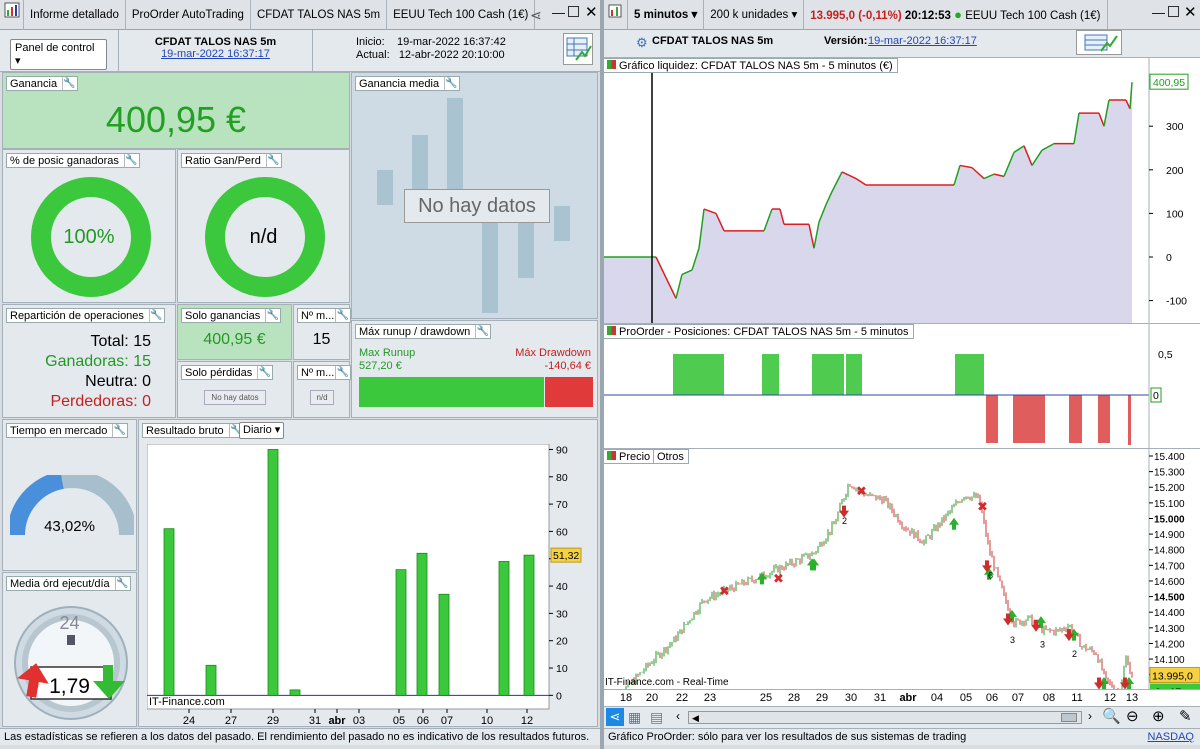 Image resolution: width=1200 pixels, height=749 pixels. Describe the element at coordinates (922, 41) in the screenshot. I see `version-link: 19-mar-2022 16:37:17` at that location.